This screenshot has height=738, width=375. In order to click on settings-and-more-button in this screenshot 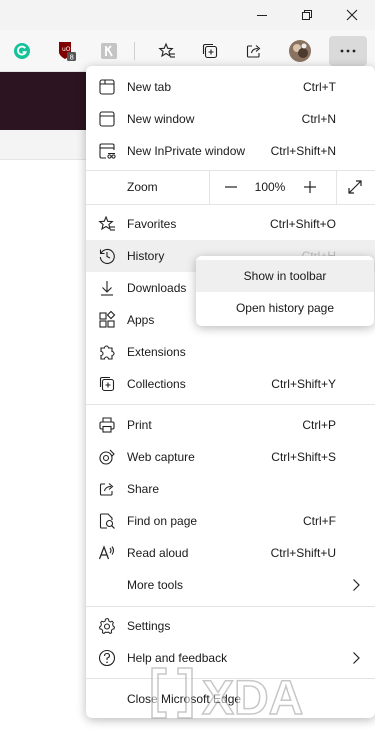, I will do `click(348, 51)`.